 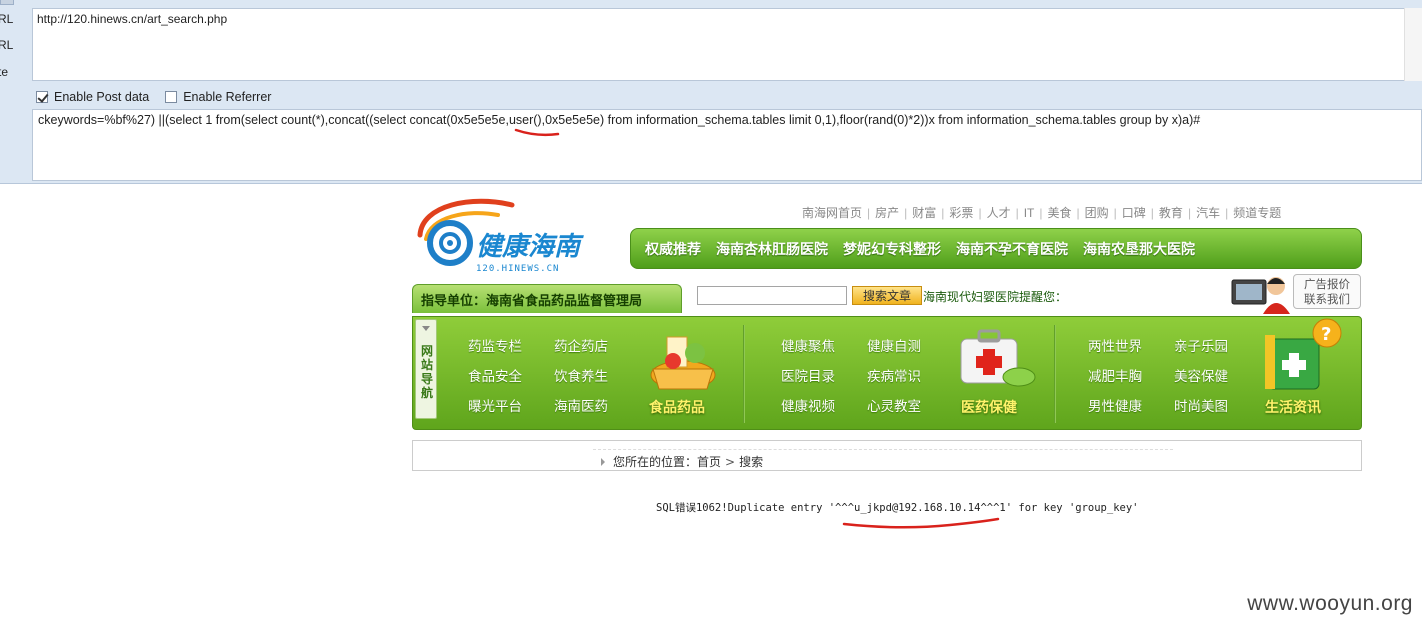 I want to click on site-nav-toggle: 网站导航, so click(x=426, y=369).